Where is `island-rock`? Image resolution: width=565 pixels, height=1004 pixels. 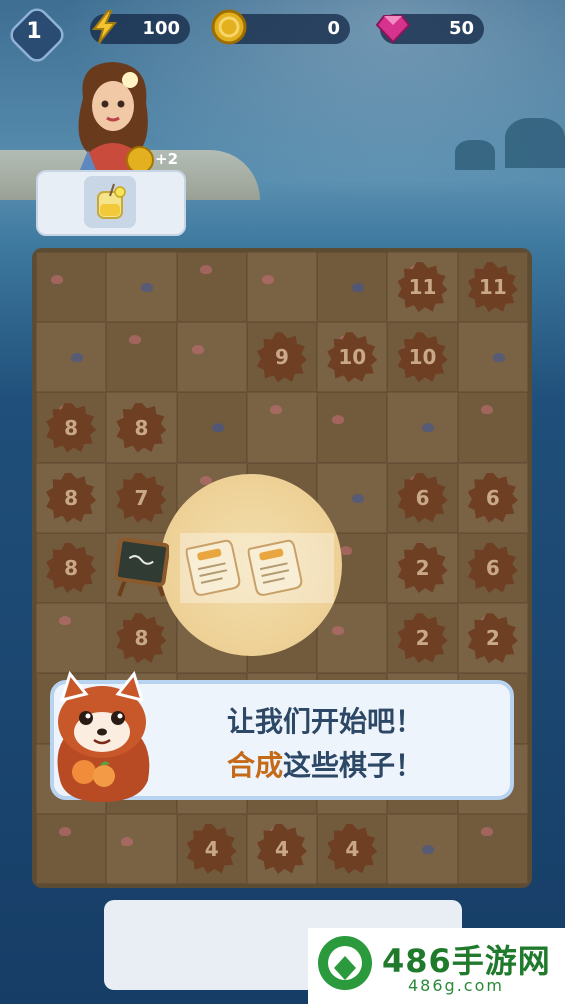 island-rock is located at coordinates (535, 143).